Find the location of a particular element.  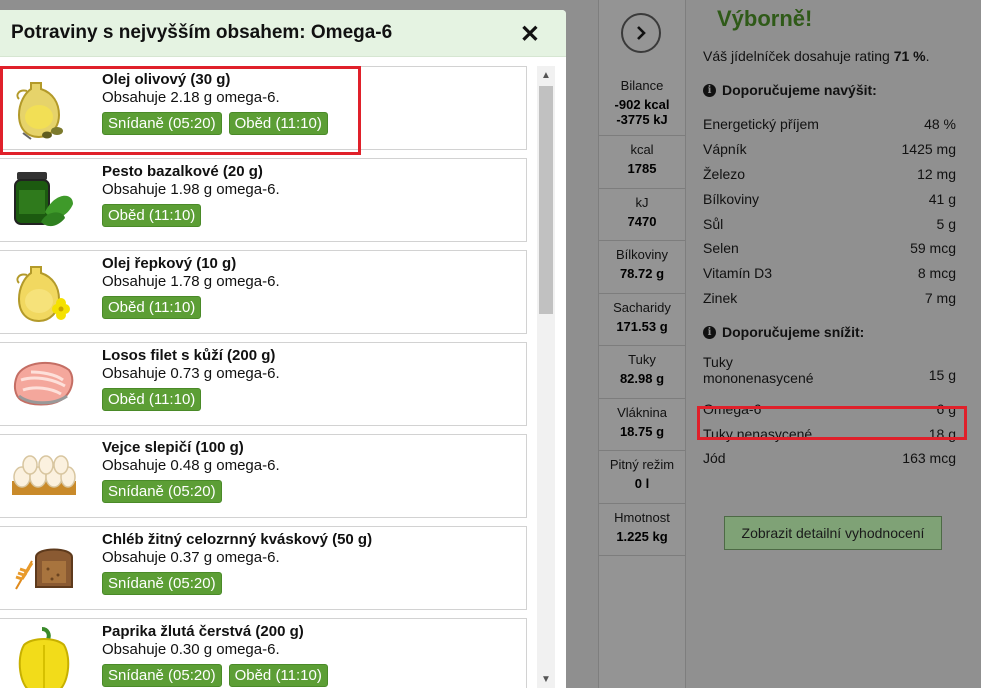

food-name: Vejce slepičí (100 g) is located at coordinates (173, 447).